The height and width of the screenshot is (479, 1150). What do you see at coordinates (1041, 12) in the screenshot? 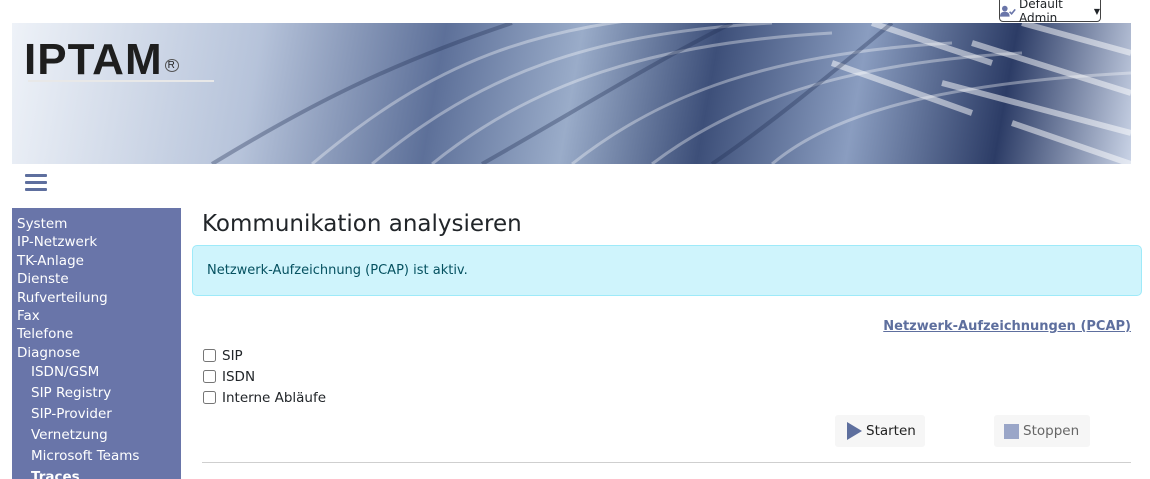
I see `user-name: Default Admin` at bounding box center [1041, 12].